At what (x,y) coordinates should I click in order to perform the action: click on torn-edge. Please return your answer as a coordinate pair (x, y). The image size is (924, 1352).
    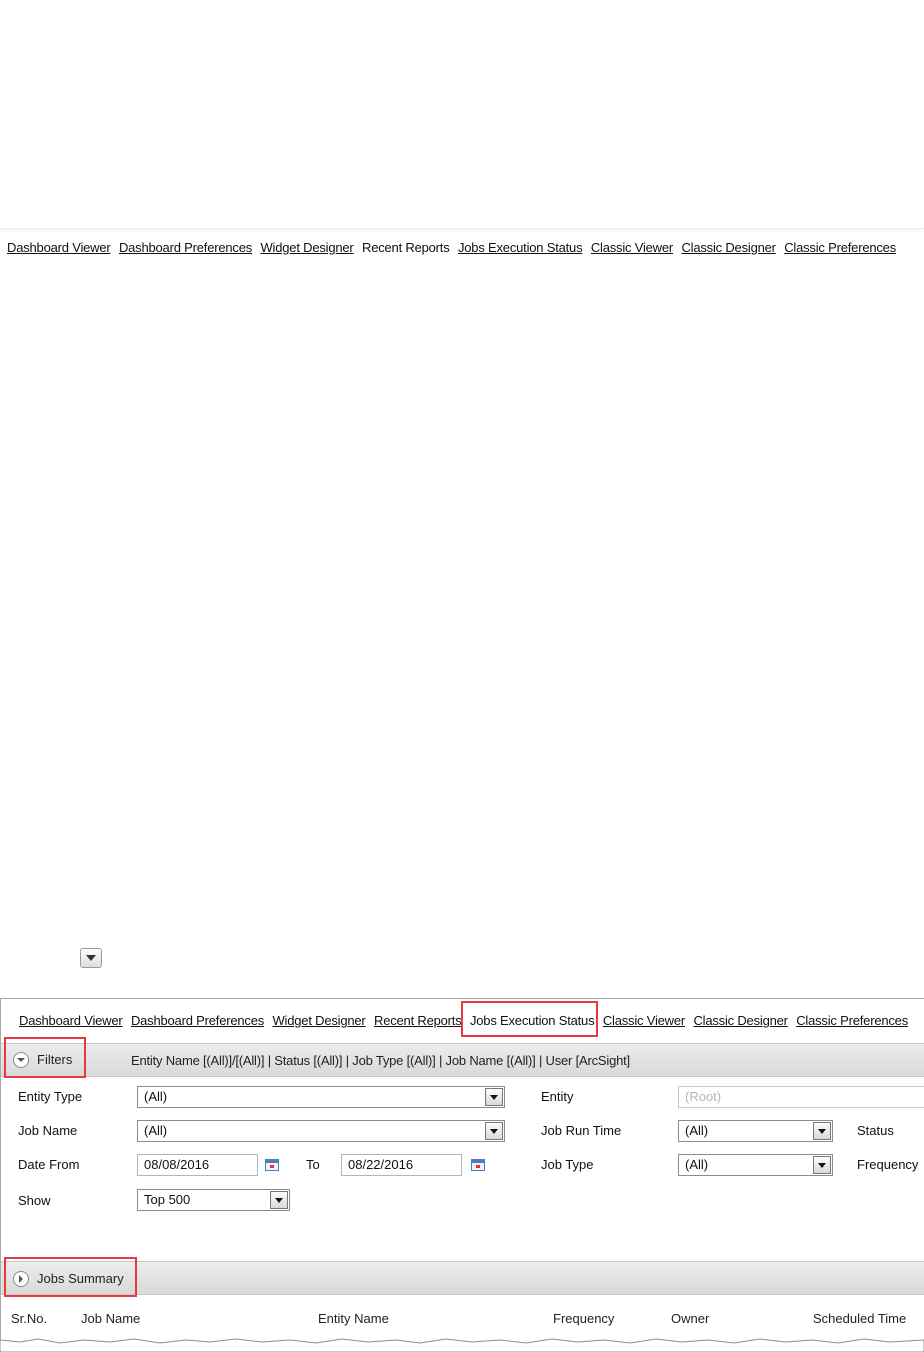
    Looking at the image, I should click on (462, 1345).